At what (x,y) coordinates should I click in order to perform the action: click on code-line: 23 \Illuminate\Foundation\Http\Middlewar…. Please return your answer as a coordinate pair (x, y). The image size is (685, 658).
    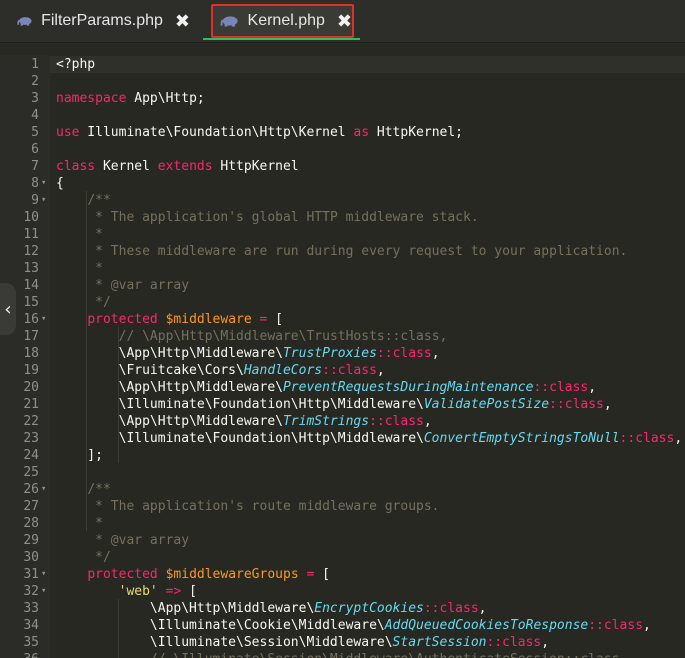
    Looking at the image, I should click on (342, 438).